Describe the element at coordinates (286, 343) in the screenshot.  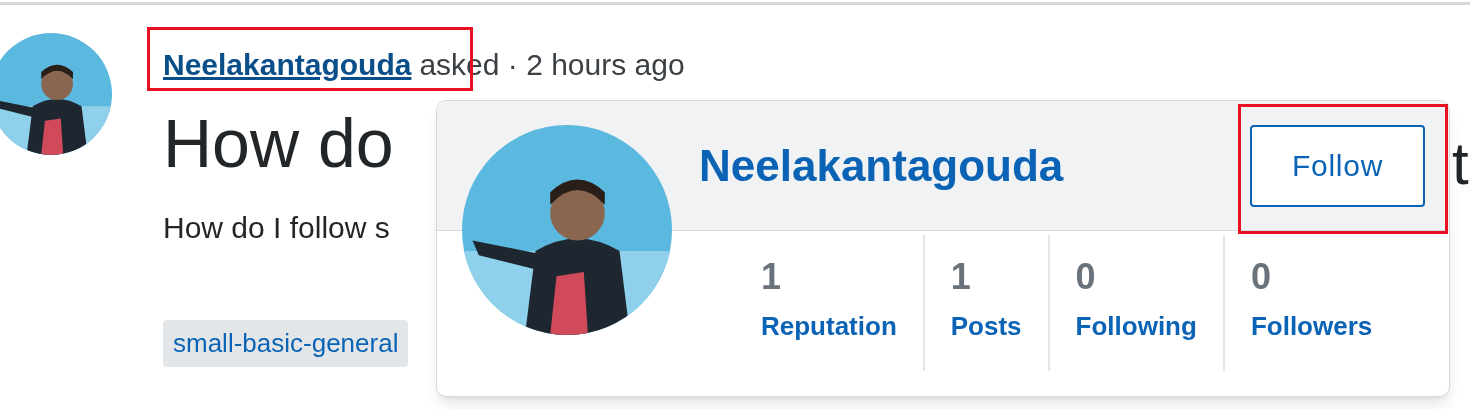
I see `tag: small-basic-general` at that location.